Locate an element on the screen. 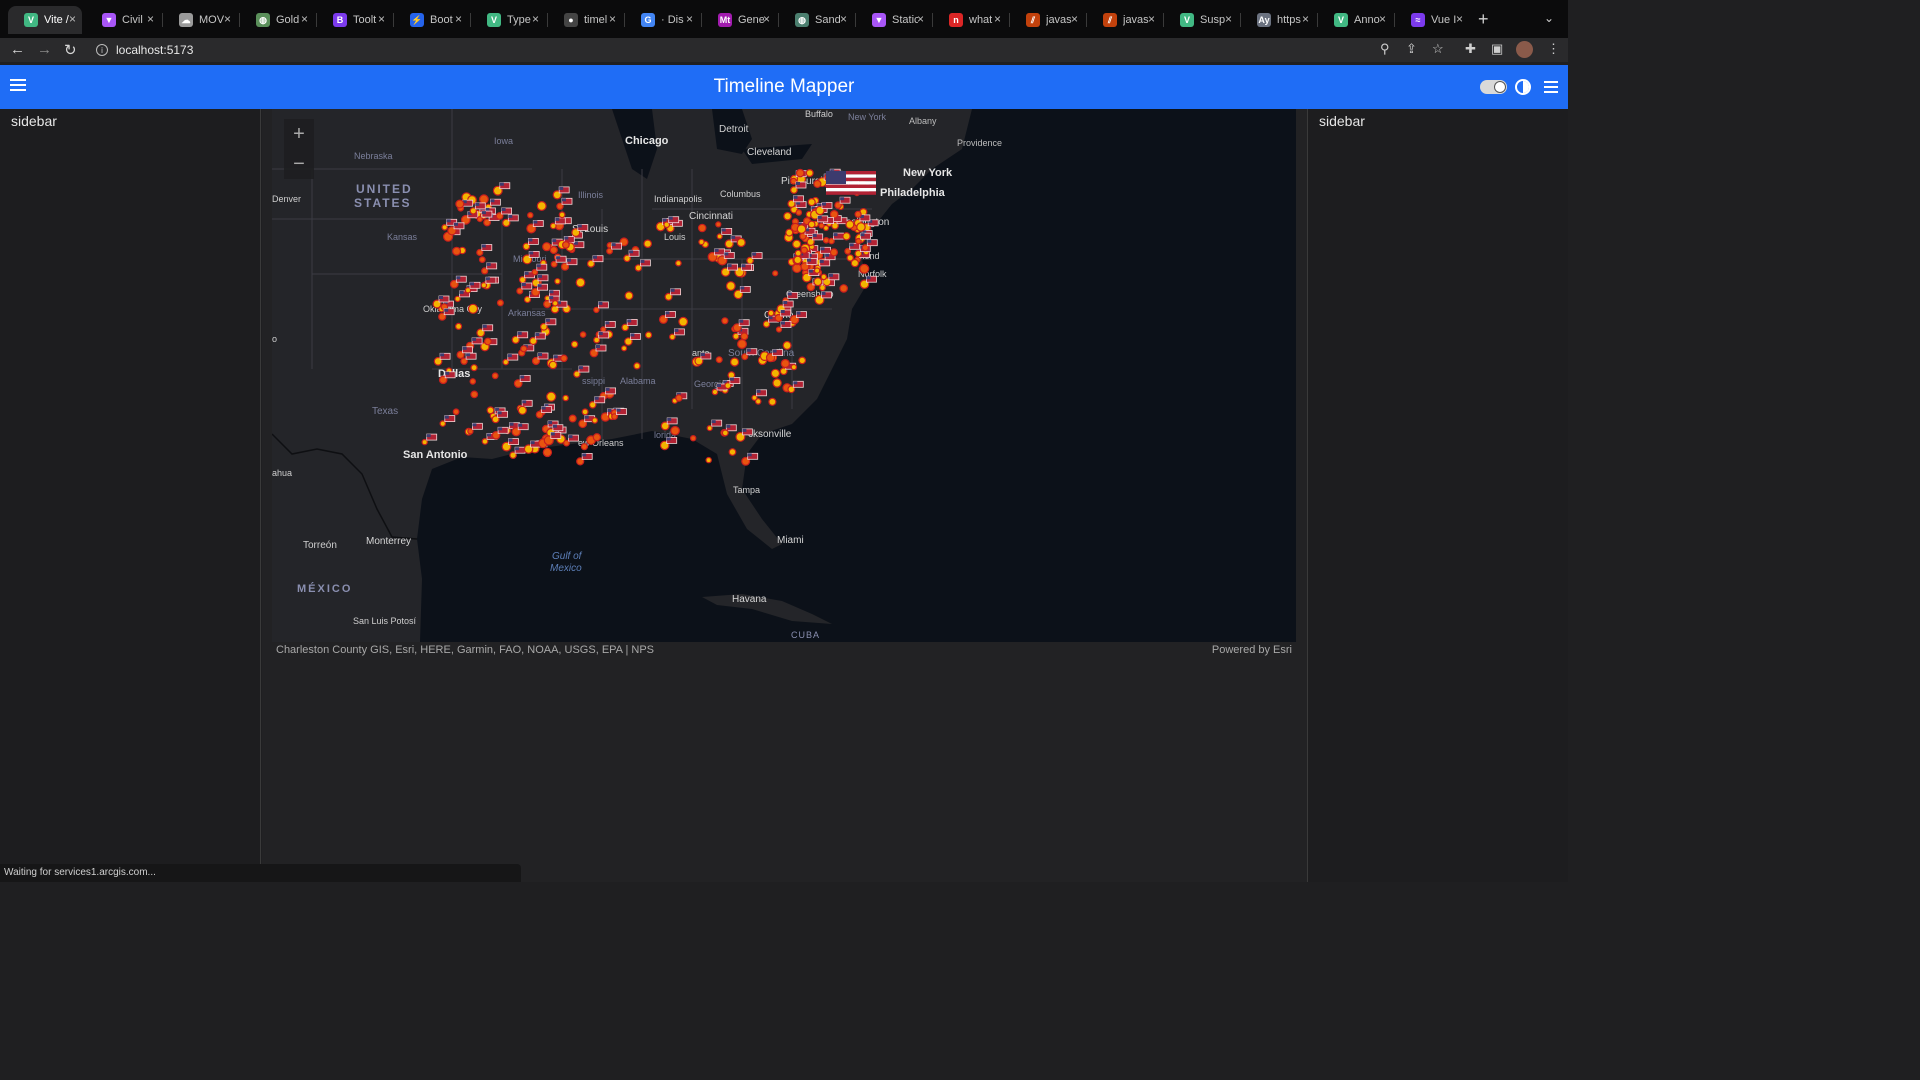 The height and width of the screenshot is (1080, 1920). browser-tab: B Toolt × is located at coordinates (354, 20).